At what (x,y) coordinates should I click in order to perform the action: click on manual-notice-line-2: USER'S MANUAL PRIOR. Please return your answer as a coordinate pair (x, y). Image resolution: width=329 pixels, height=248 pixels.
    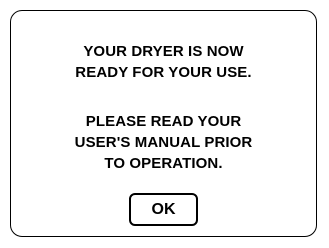
    Looking at the image, I should click on (163, 142).